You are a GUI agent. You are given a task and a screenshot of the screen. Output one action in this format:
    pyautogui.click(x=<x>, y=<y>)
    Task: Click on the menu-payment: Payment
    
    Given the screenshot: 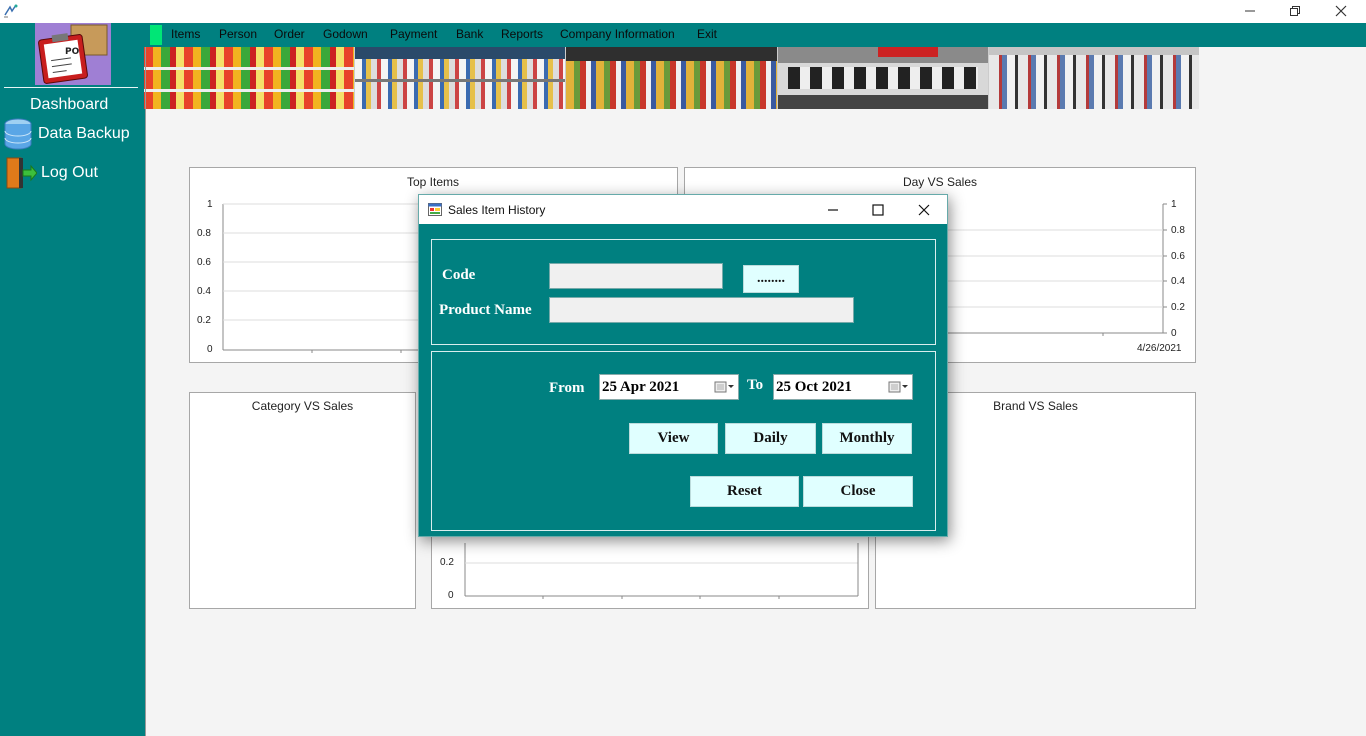 What is the action you would take?
    pyautogui.click(x=413, y=34)
    